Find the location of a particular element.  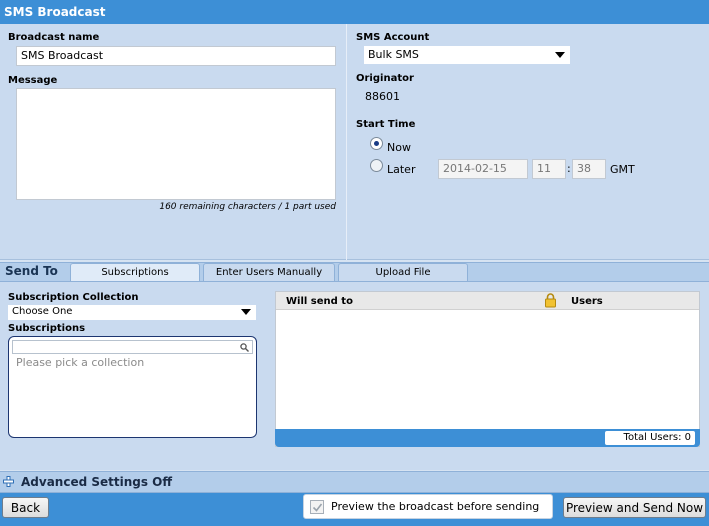

broadcast-name-input: SMS Broadcast is located at coordinates (176, 56).